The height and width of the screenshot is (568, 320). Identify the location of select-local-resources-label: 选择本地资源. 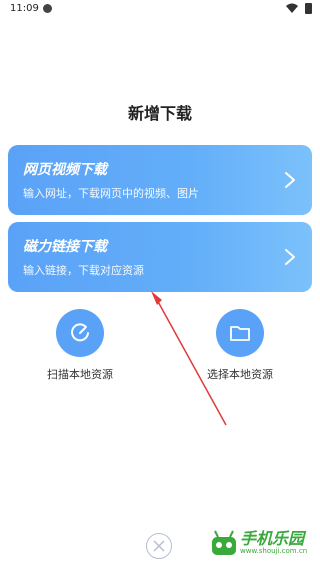
(240, 374).